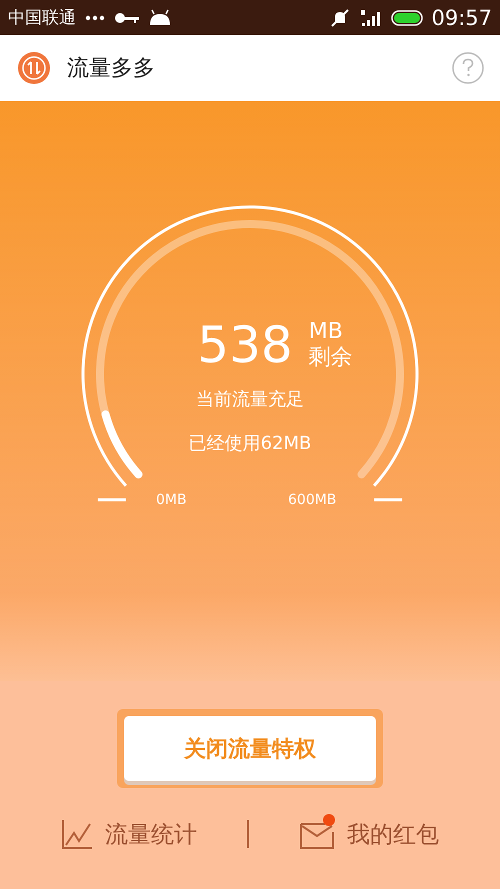  Describe the element at coordinates (111, 69) in the screenshot. I see `app-title: 流量多多` at that location.